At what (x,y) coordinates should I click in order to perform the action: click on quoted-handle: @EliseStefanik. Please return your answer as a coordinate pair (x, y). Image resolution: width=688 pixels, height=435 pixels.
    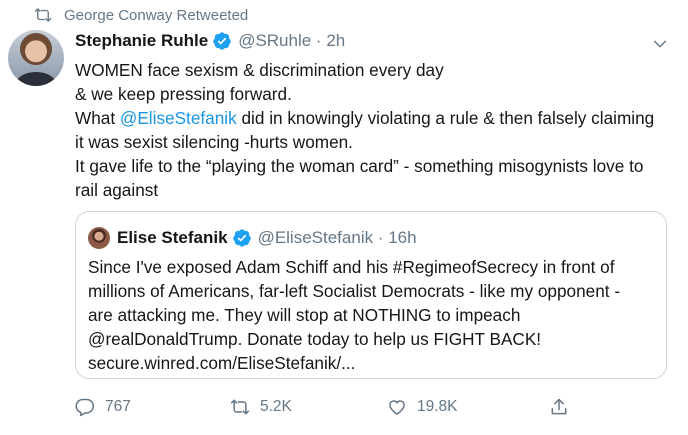
    Looking at the image, I should click on (315, 237).